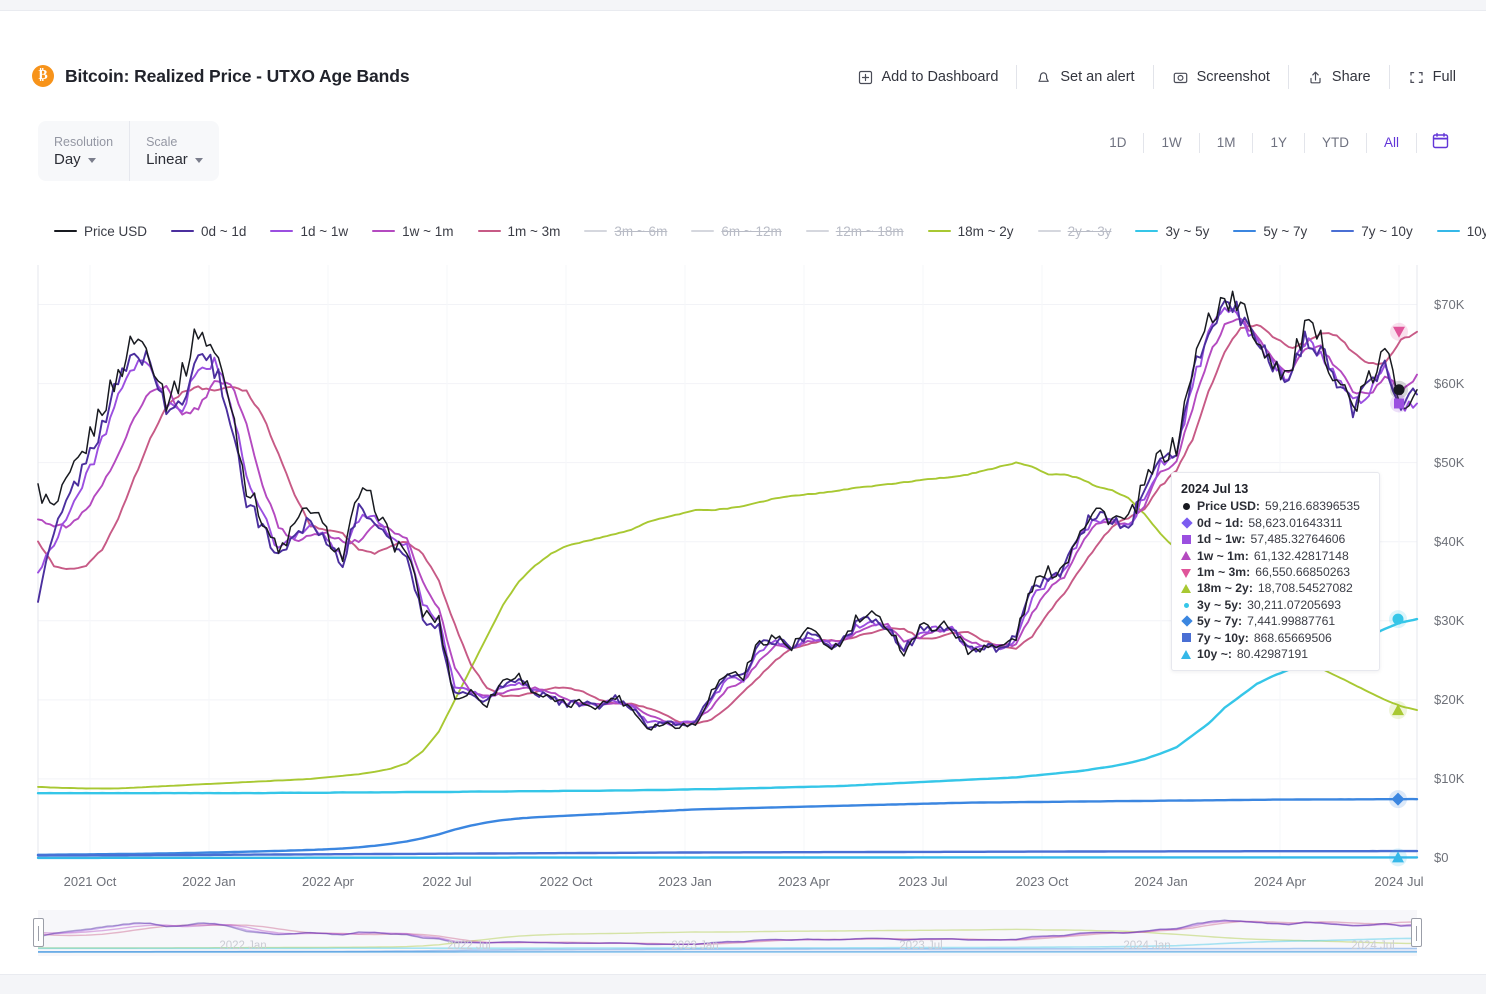  I want to click on tooltip-series-value: 80.42987191, so click(1272, 654).